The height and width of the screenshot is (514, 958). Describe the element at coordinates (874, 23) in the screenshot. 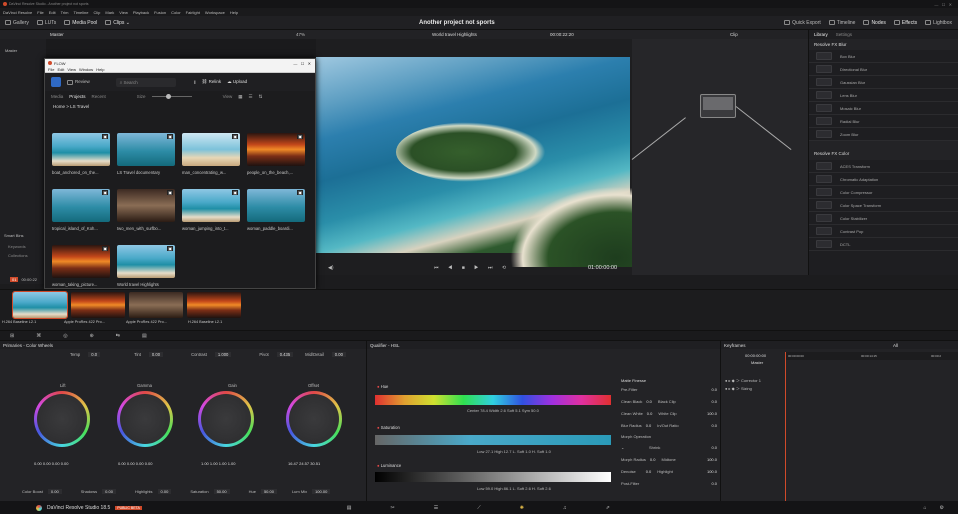

I see `nodes-button: Nodes` at that location.